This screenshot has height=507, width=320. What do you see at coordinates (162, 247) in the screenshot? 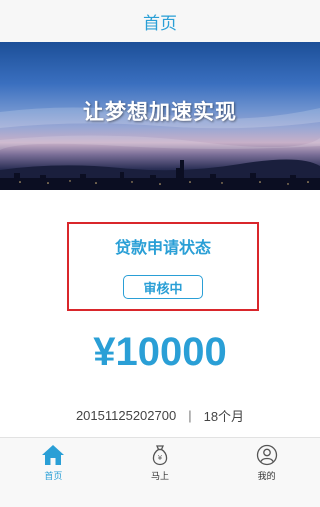
I see `loan-status-title: 贷款申请状态` at bounding box center [162, 247].